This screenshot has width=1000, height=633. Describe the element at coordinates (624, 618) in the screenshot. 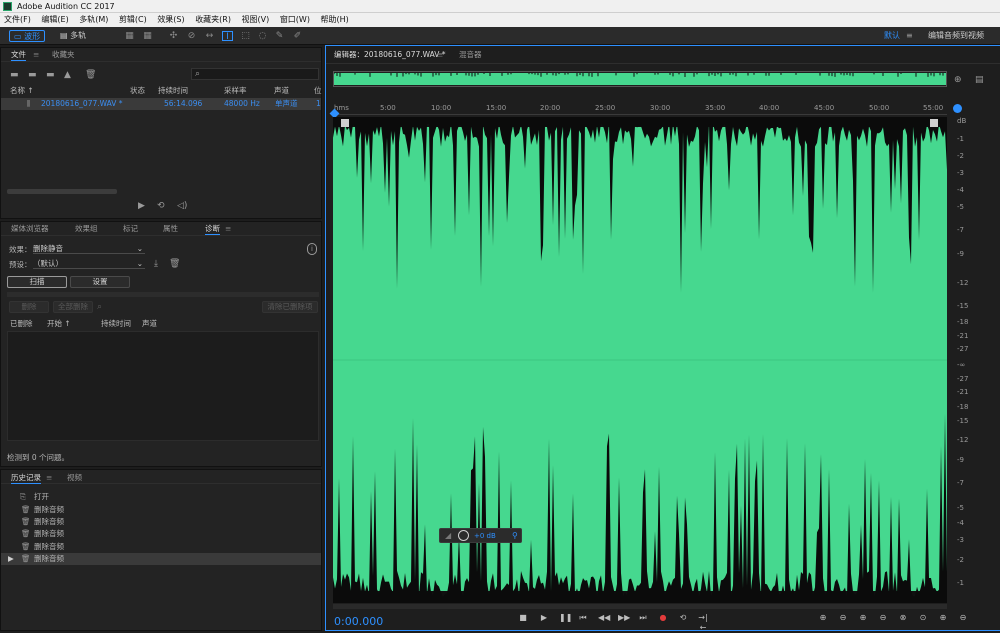

I see `fast-forward-icon: ▶▶` at that location.